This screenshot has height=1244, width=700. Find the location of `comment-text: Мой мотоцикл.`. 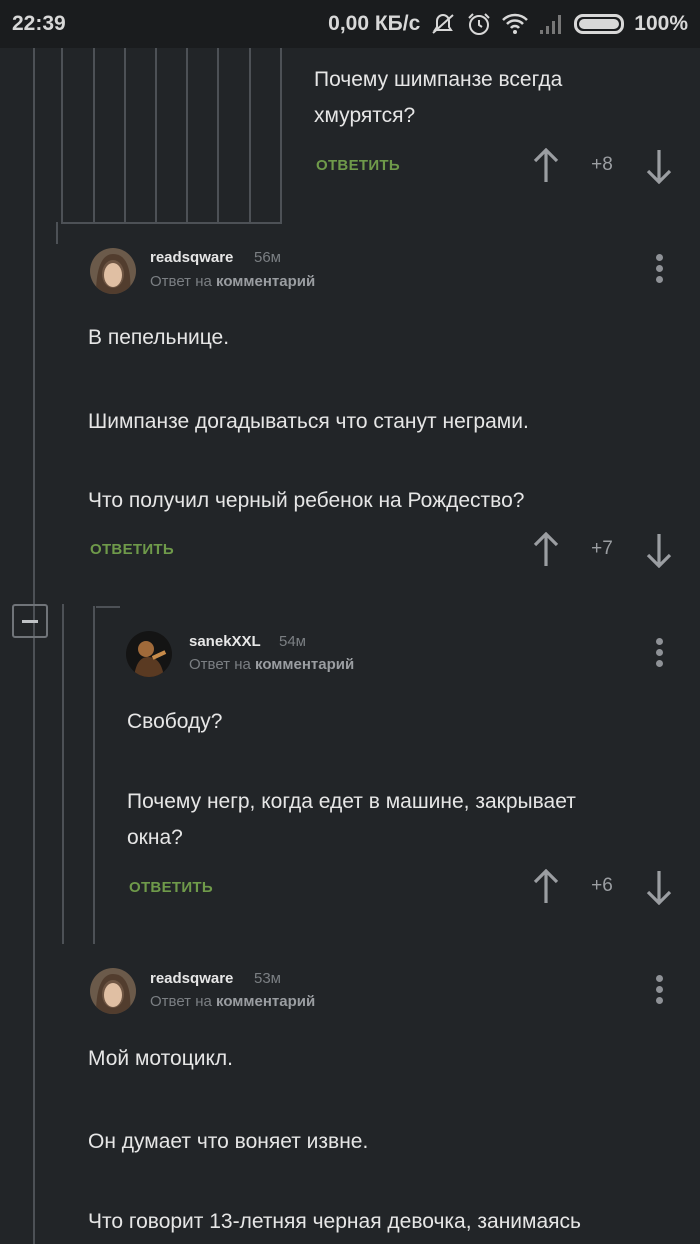

comment-text: Мой мотоцикл. is located at coordinates (160, 1059).